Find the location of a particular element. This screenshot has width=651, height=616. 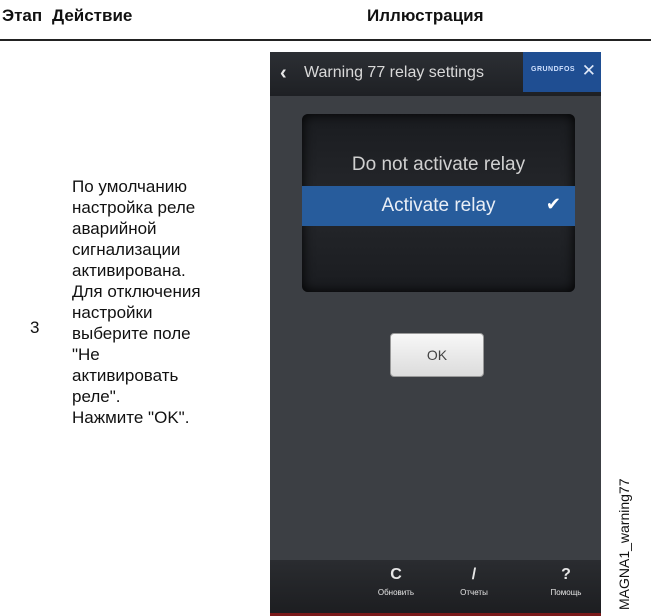

tab-reports: / Отчеты is located at coordinates (474, 581).